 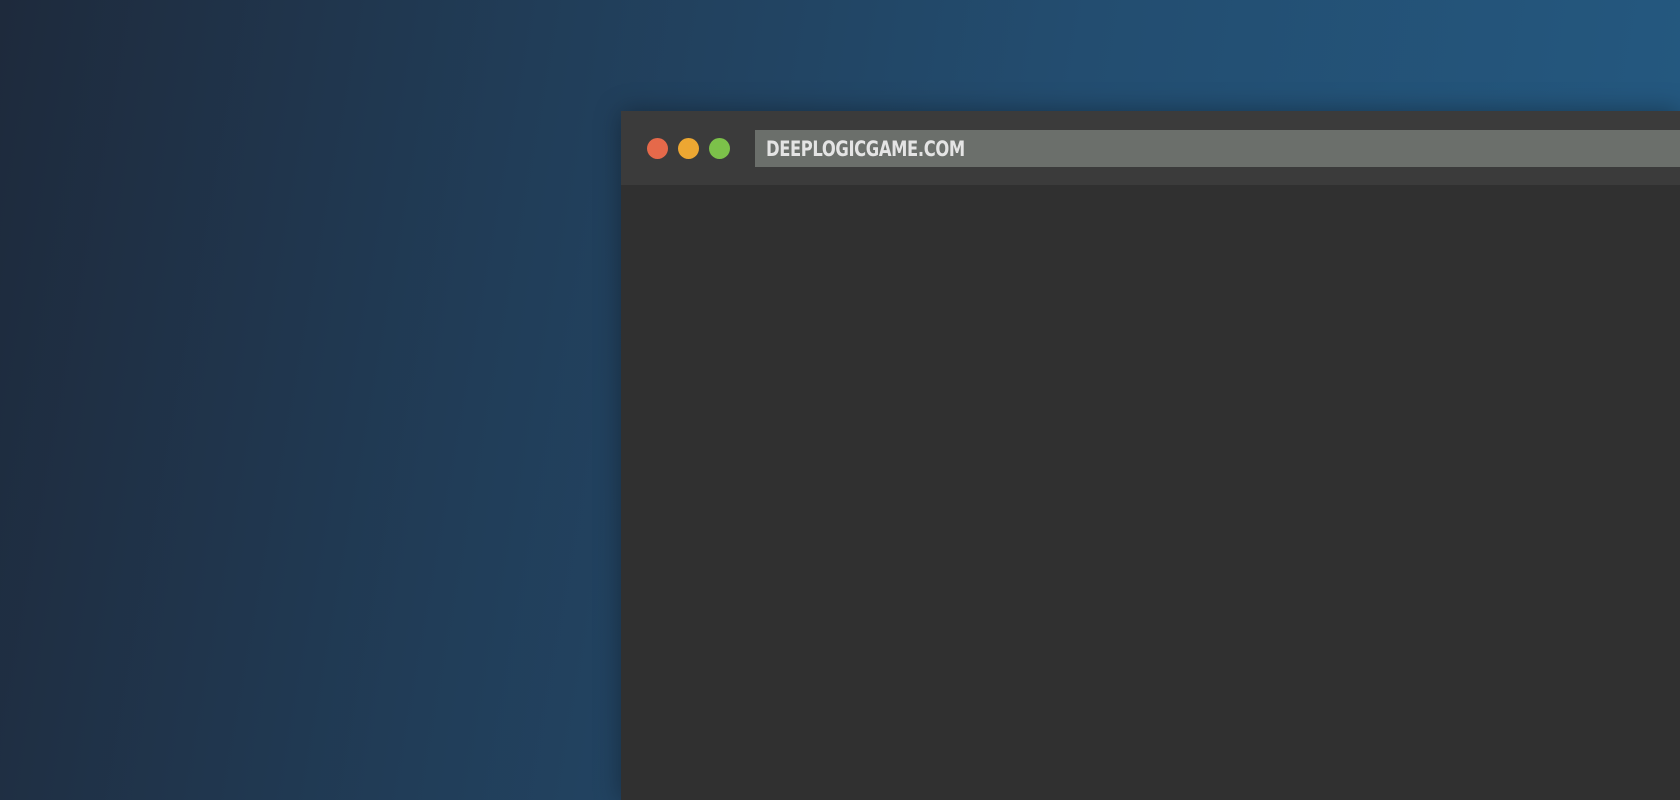 What do you see at coordinates (1217, 148) in the screenshot?
I see `address-bar: DEEPLOGICGAME.COM` at bounding box center [1217, 148].